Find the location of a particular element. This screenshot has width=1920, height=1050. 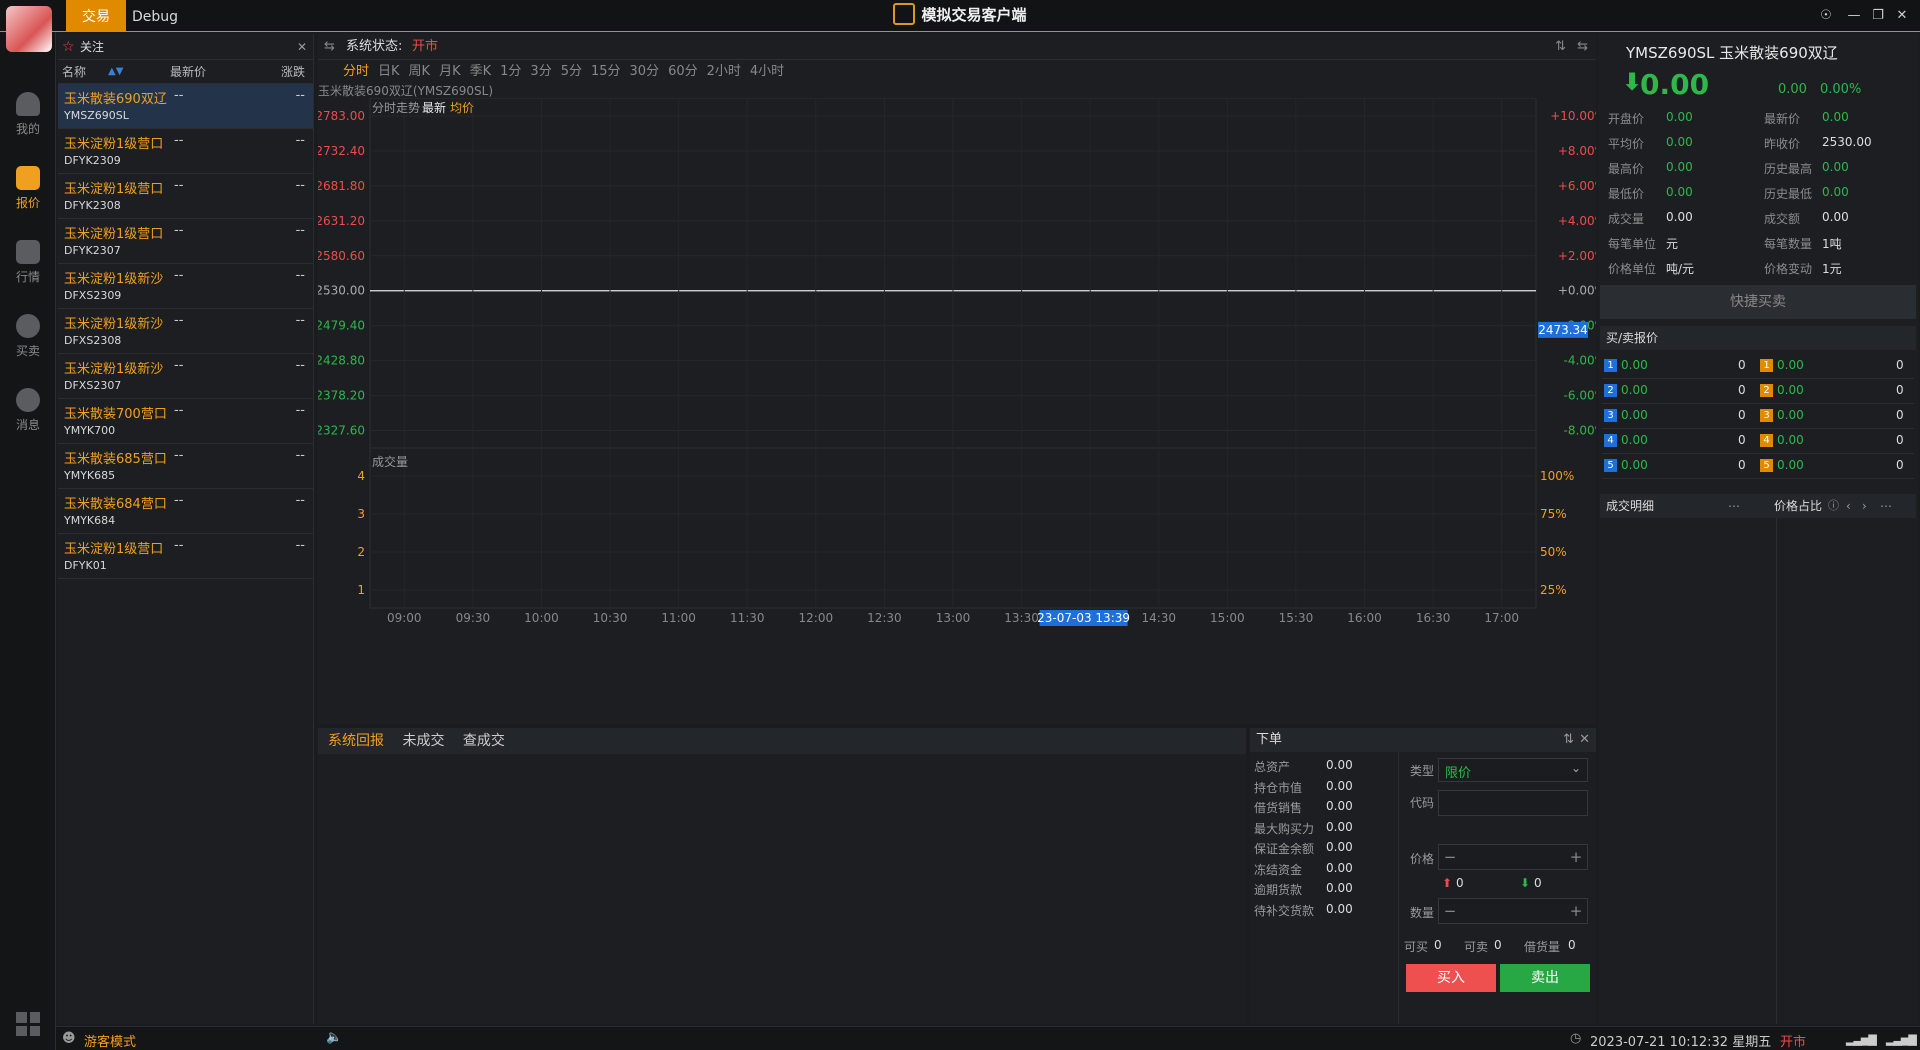

maximize-button: ❐ is located at coordinates (1878, 16).